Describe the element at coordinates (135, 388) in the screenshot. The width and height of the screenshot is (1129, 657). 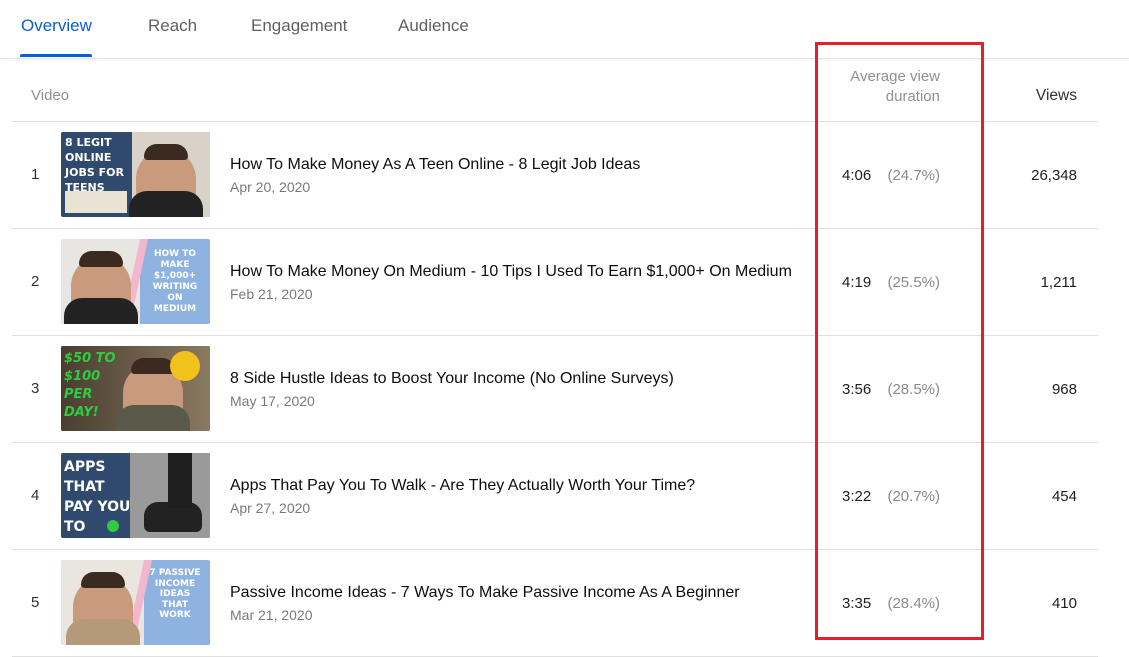
I see `video-thumbnail: $50 TO $100 PER DAY!` at that location.